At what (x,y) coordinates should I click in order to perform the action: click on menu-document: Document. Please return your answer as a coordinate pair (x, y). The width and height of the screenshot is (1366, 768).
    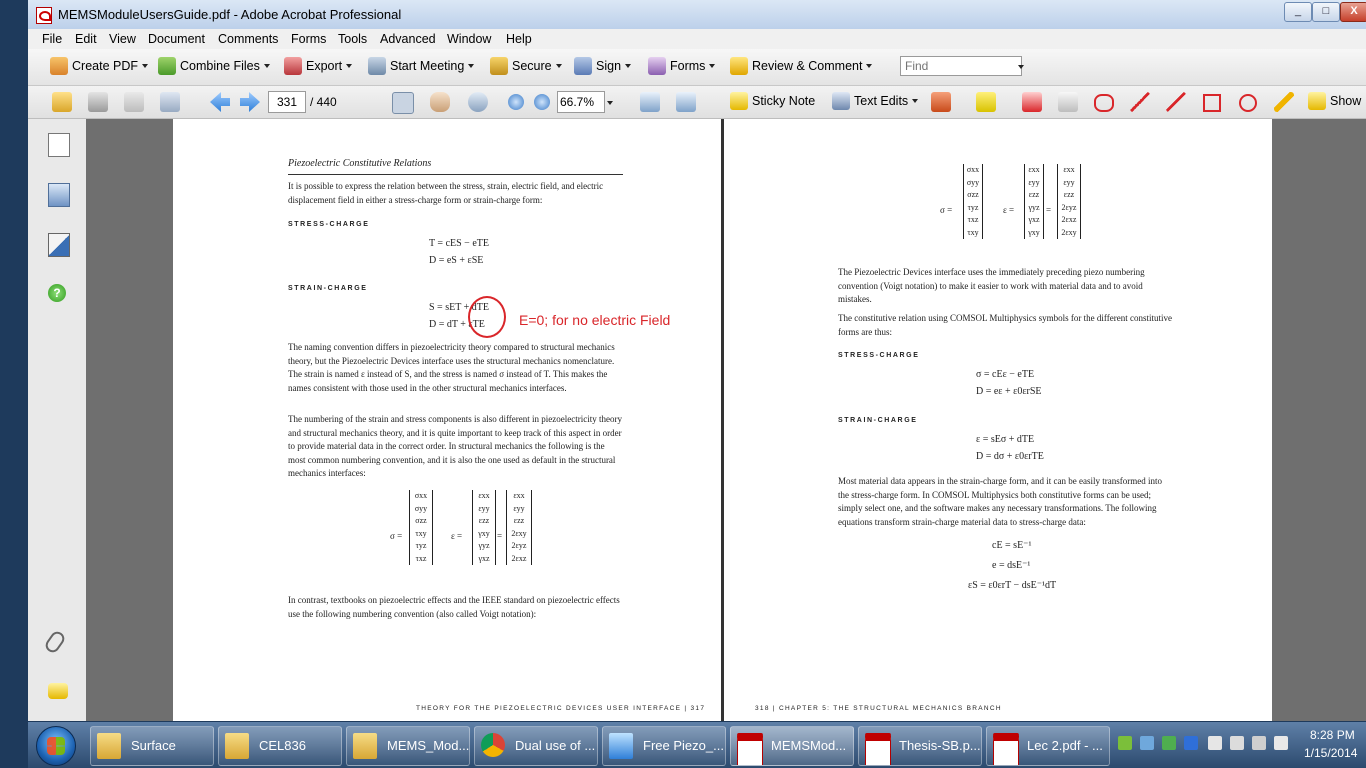
    Looking at the image, I should click on (176, 39).